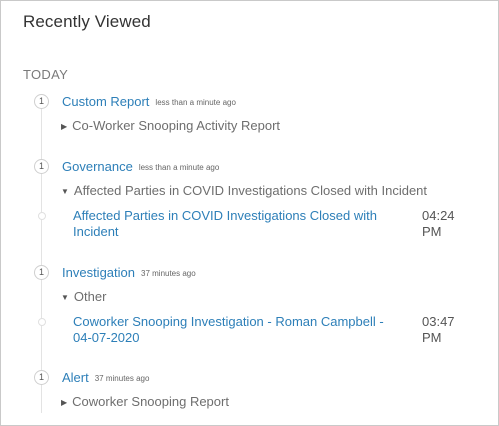 This screenshot has height=426, width=499. I want to click on item-time-line: 04:24, so click(438, 215).